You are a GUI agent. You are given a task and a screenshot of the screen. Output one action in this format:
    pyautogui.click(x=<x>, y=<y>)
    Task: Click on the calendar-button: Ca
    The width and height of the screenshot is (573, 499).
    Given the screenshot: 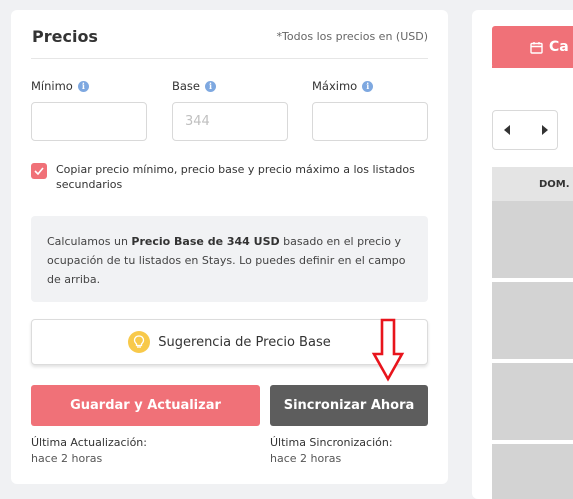 What is the action you would take?
    pyautogui.click(x=532, y=47)
    